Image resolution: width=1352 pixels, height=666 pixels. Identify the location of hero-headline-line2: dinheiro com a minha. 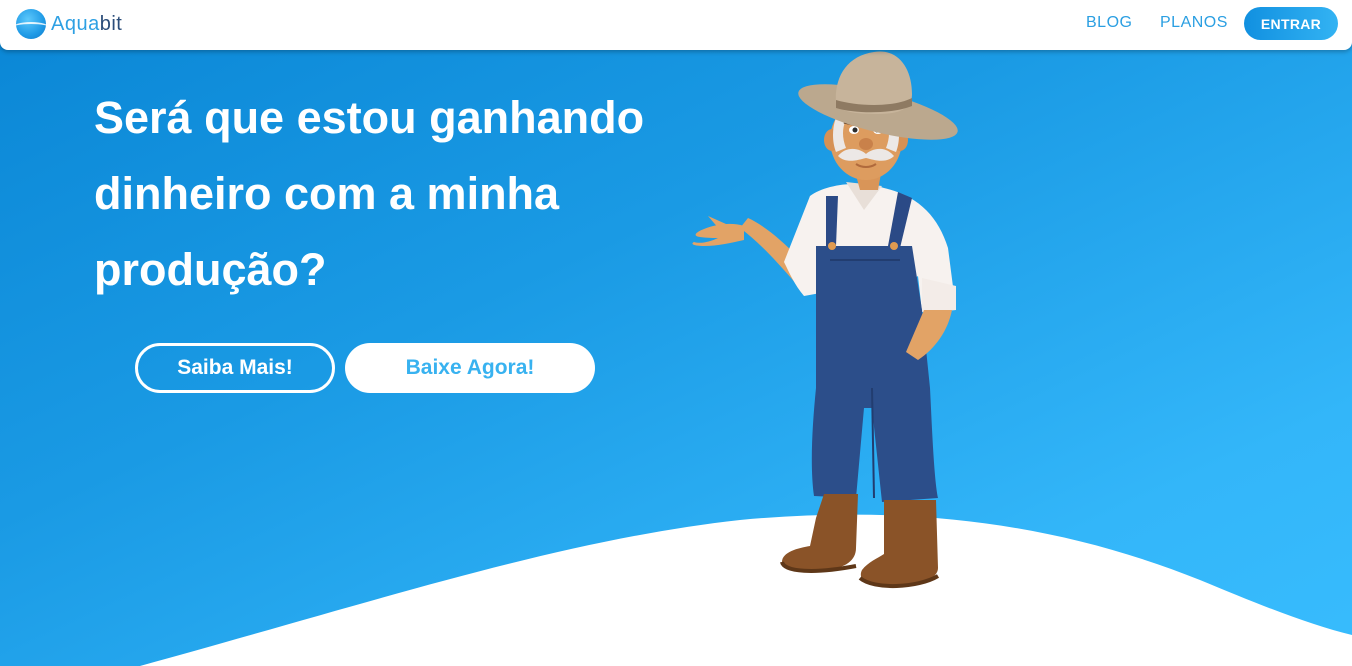
(327, 193).